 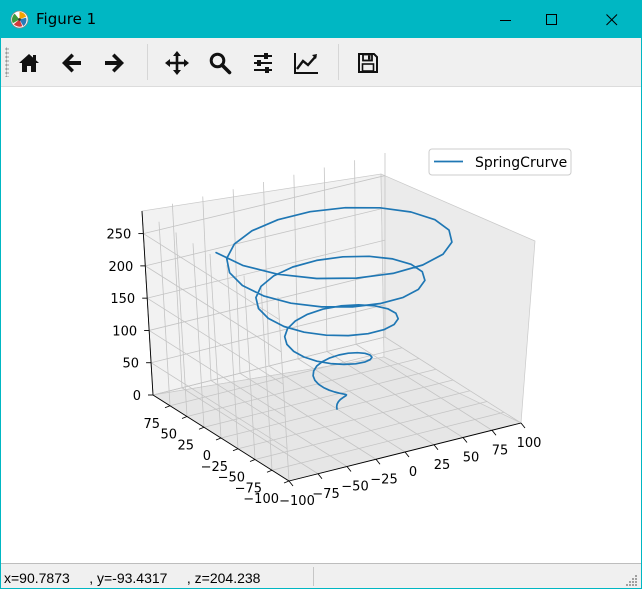 I want to click on edit-axes-button, so click(x=306, y=63).